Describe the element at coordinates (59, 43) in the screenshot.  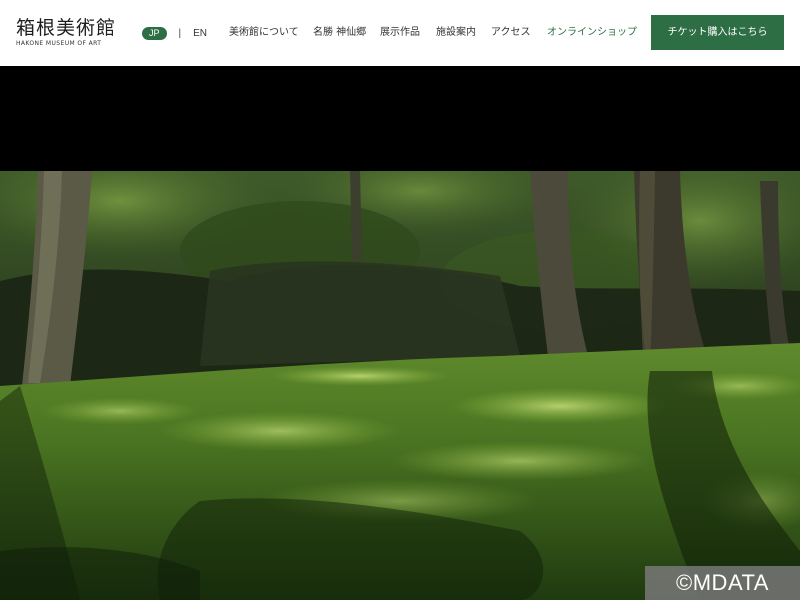
I see `logo-subtitle: HAKONE MUSEUM OF ART` at that location.